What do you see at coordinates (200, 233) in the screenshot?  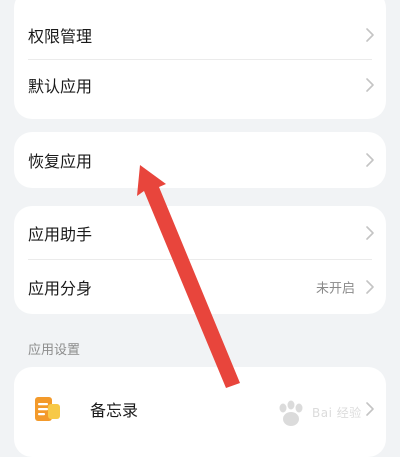 I see `app-assistant-item: 应用助手` at bounding box center [200, 233].